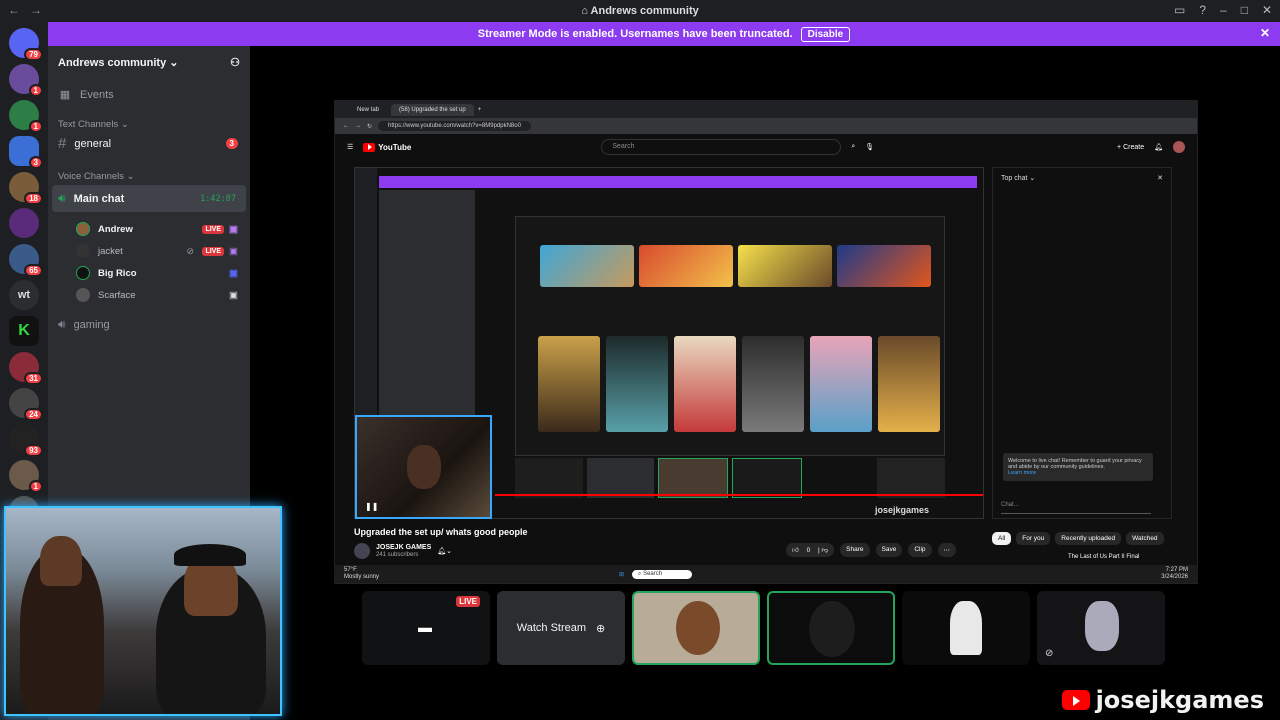  What do you see at coordinates (26, 152) in the screenshot?
I see `server-icon-active: 3` at bounding box center [26, 152].